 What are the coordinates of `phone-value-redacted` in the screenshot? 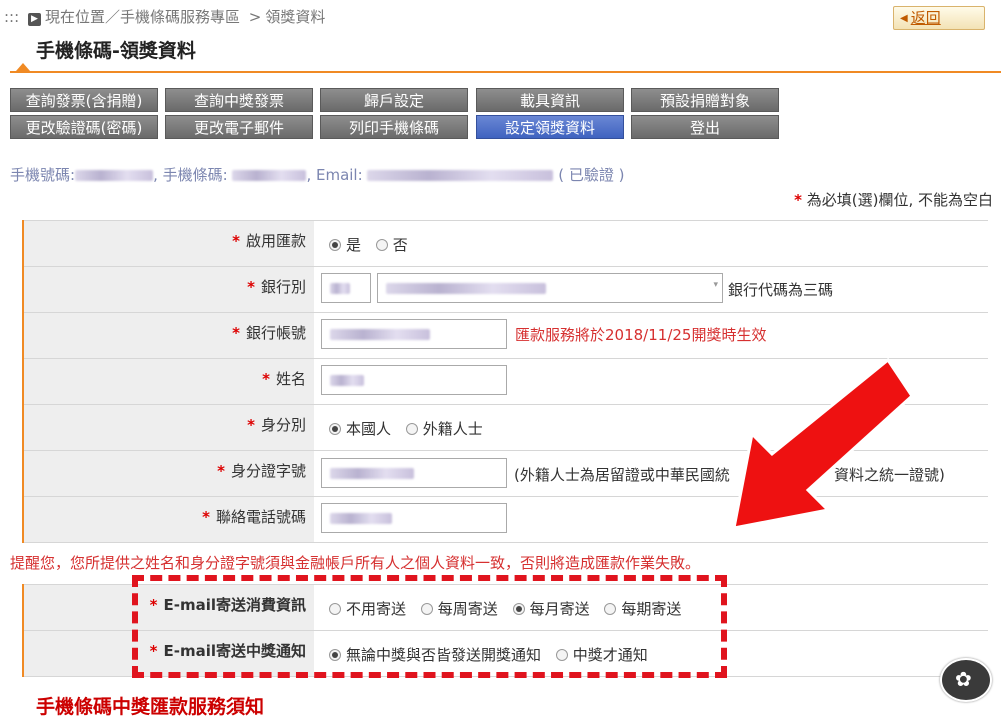 It's located at (114, 175).